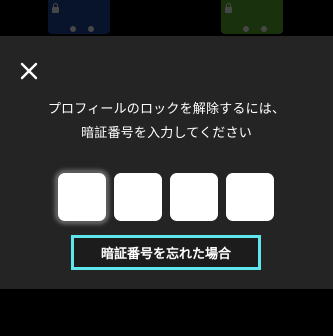 The width and height of the screenshot is (333, 336). Describe the element at coordinates (166, 133) in the screenshot. I see `prompt-line-2: 暗証番号を入力してください` at that location.